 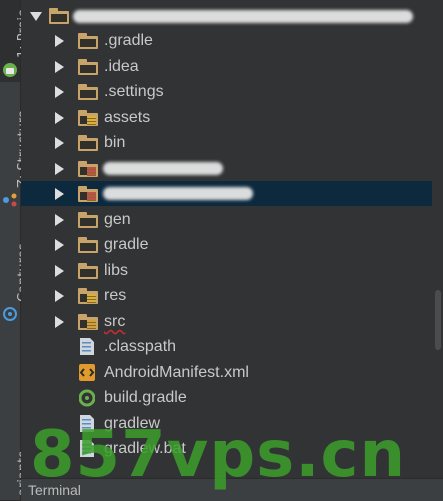 What do you see at coordinates (15, 41) in the screenshot?
I see `tab-project: 1: Proje` at bounding box center [15, 41].